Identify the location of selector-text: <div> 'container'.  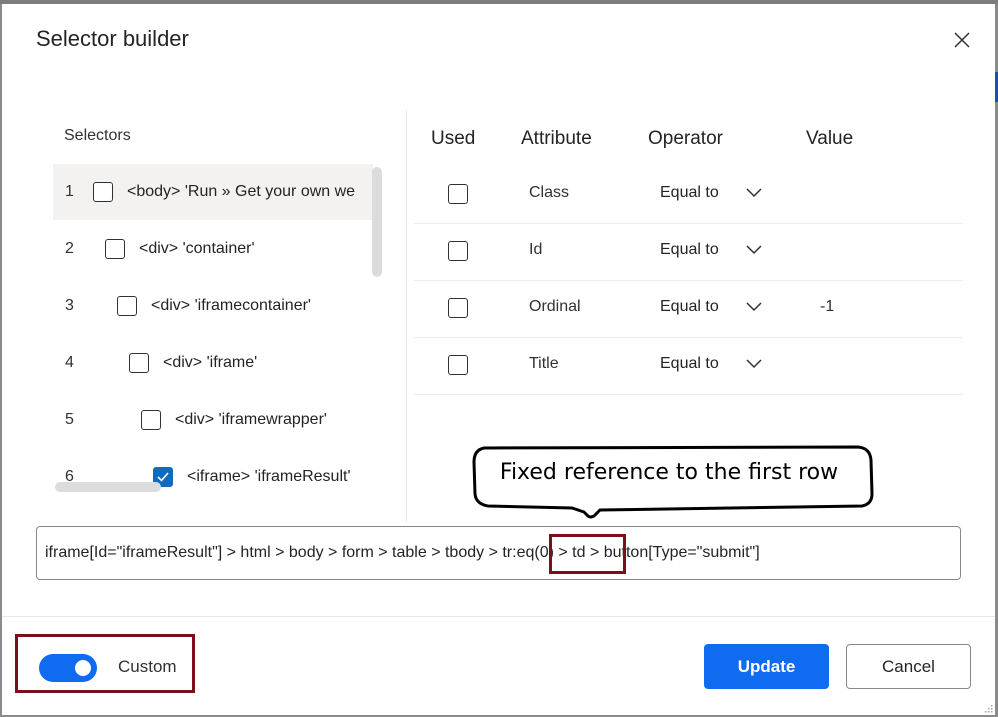
(197, 248).